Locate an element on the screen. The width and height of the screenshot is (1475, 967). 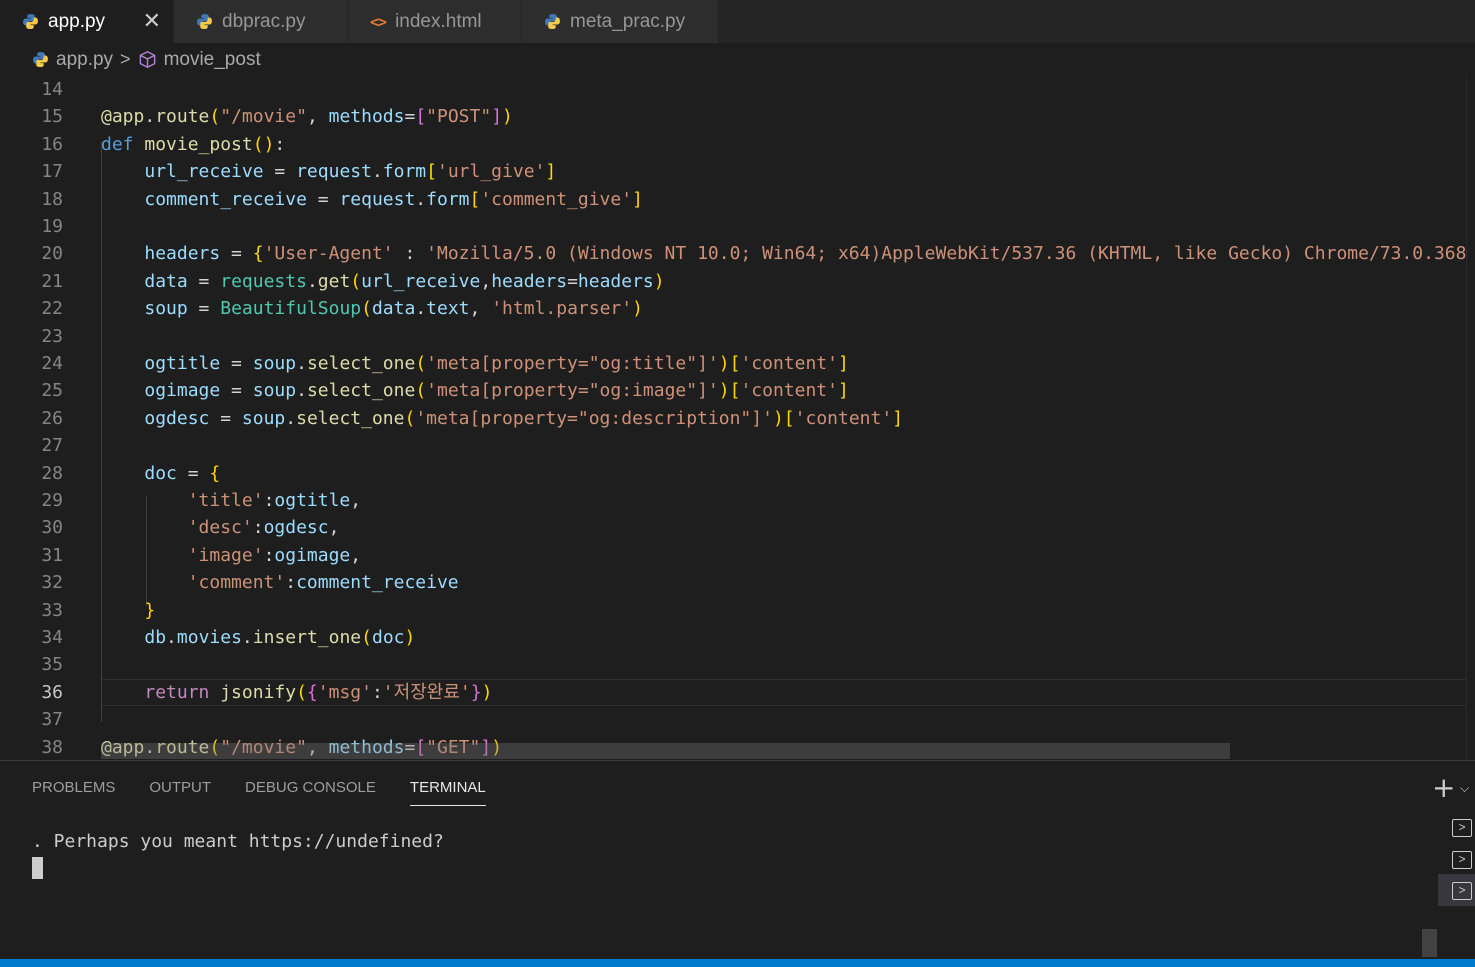
vertical-scrollbar is located at coordinates (1470, 418).